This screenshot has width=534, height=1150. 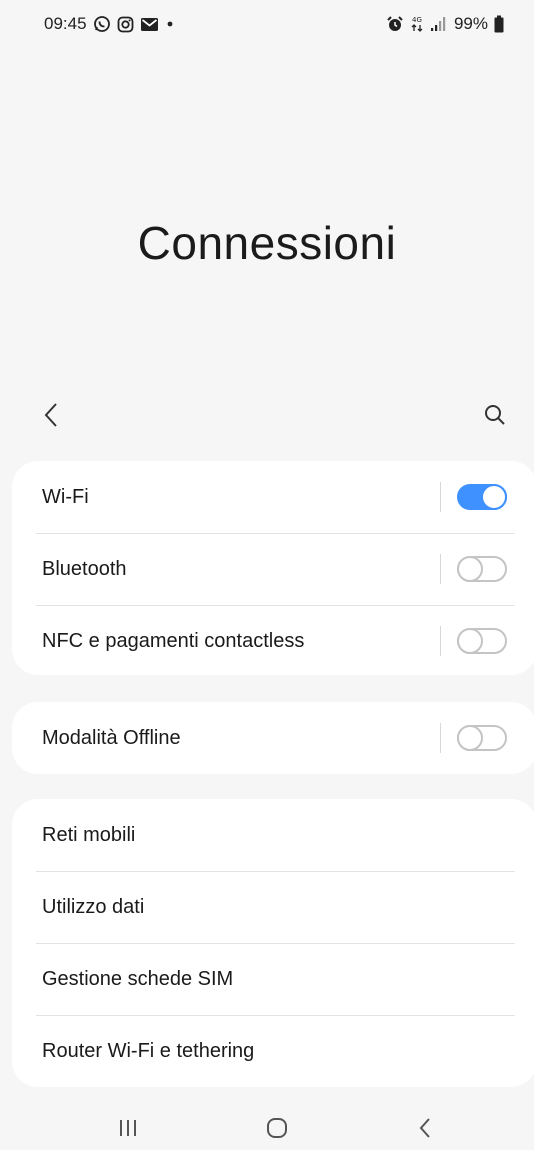 I want to click on search-button, so click(x=495, y=415).